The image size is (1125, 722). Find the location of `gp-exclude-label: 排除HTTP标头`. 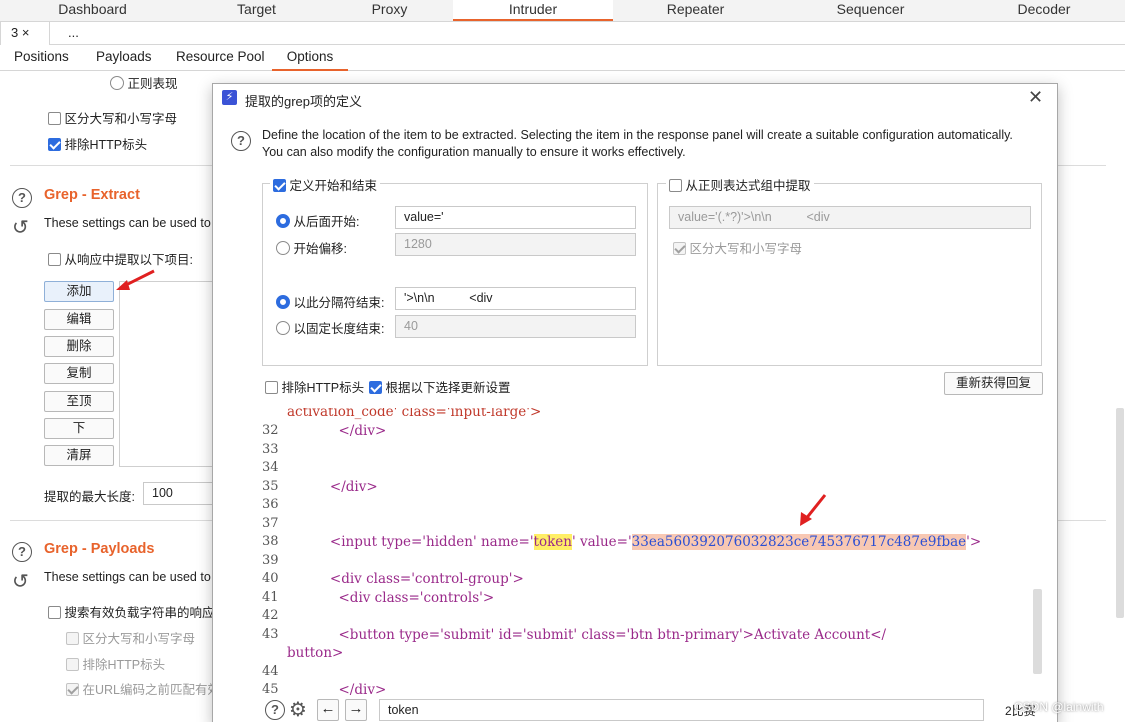

gp-exclude-label: 排除HTTP标头 is located at coordinates (124, 665).